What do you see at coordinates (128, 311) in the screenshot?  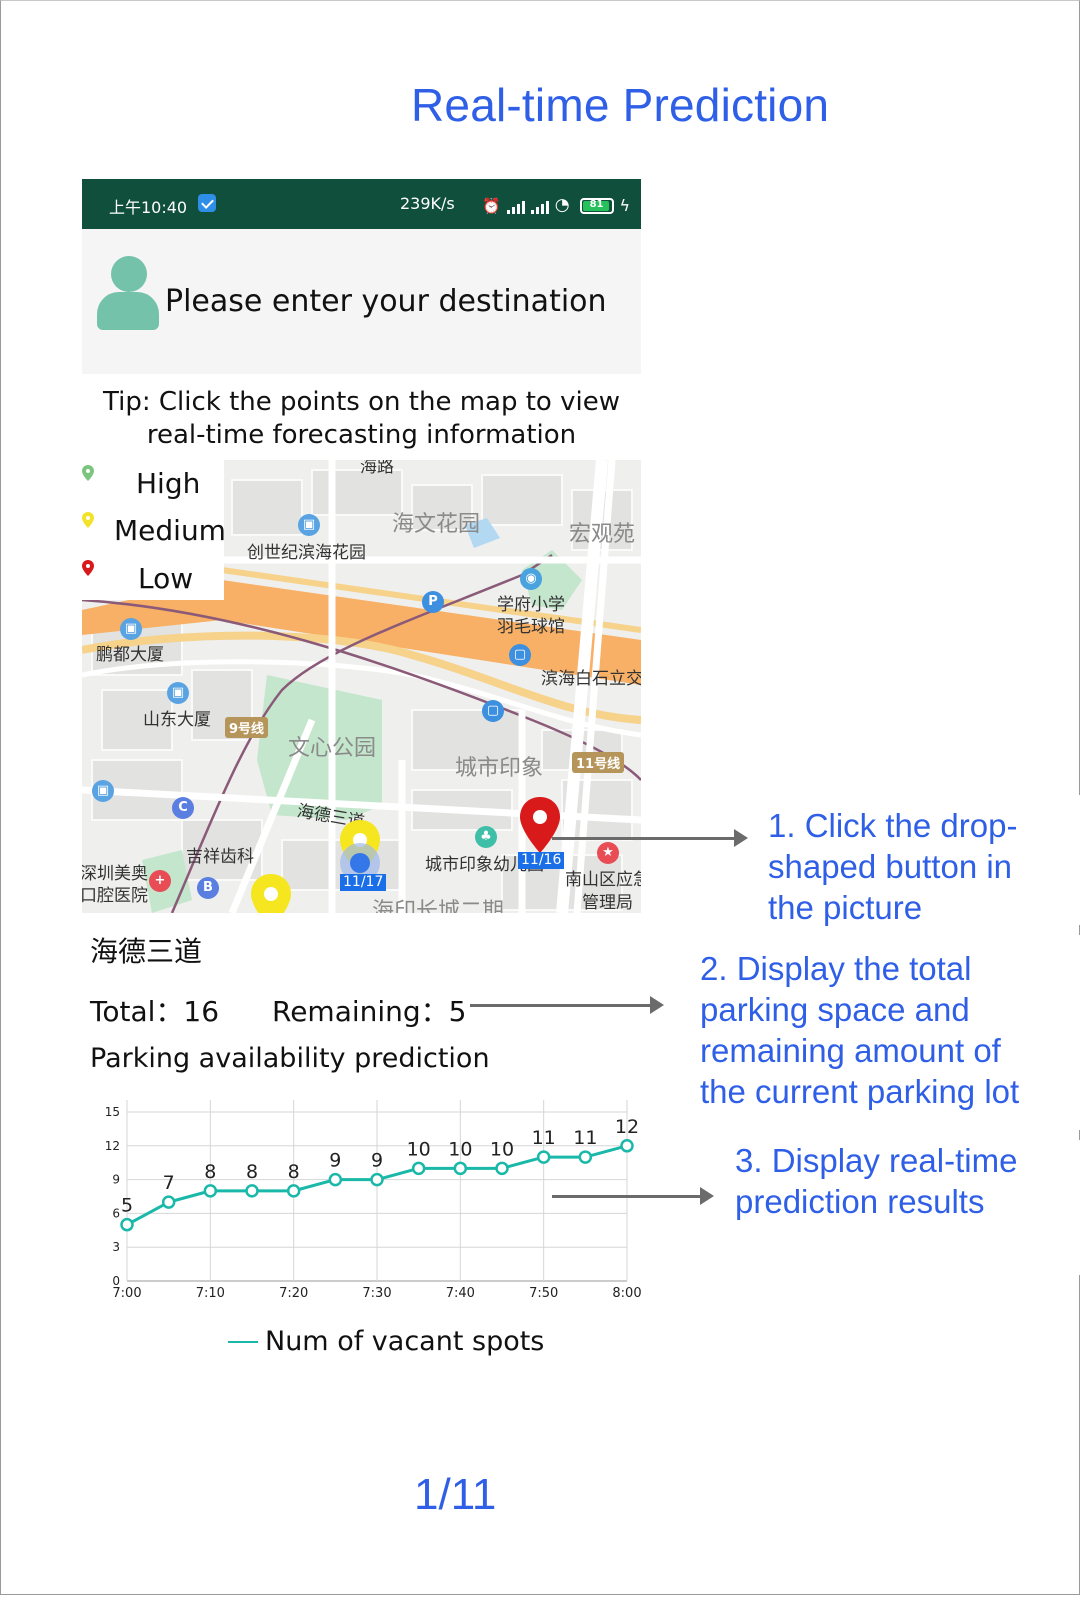 I see `avatar-body` at bounding box center [128, 311].